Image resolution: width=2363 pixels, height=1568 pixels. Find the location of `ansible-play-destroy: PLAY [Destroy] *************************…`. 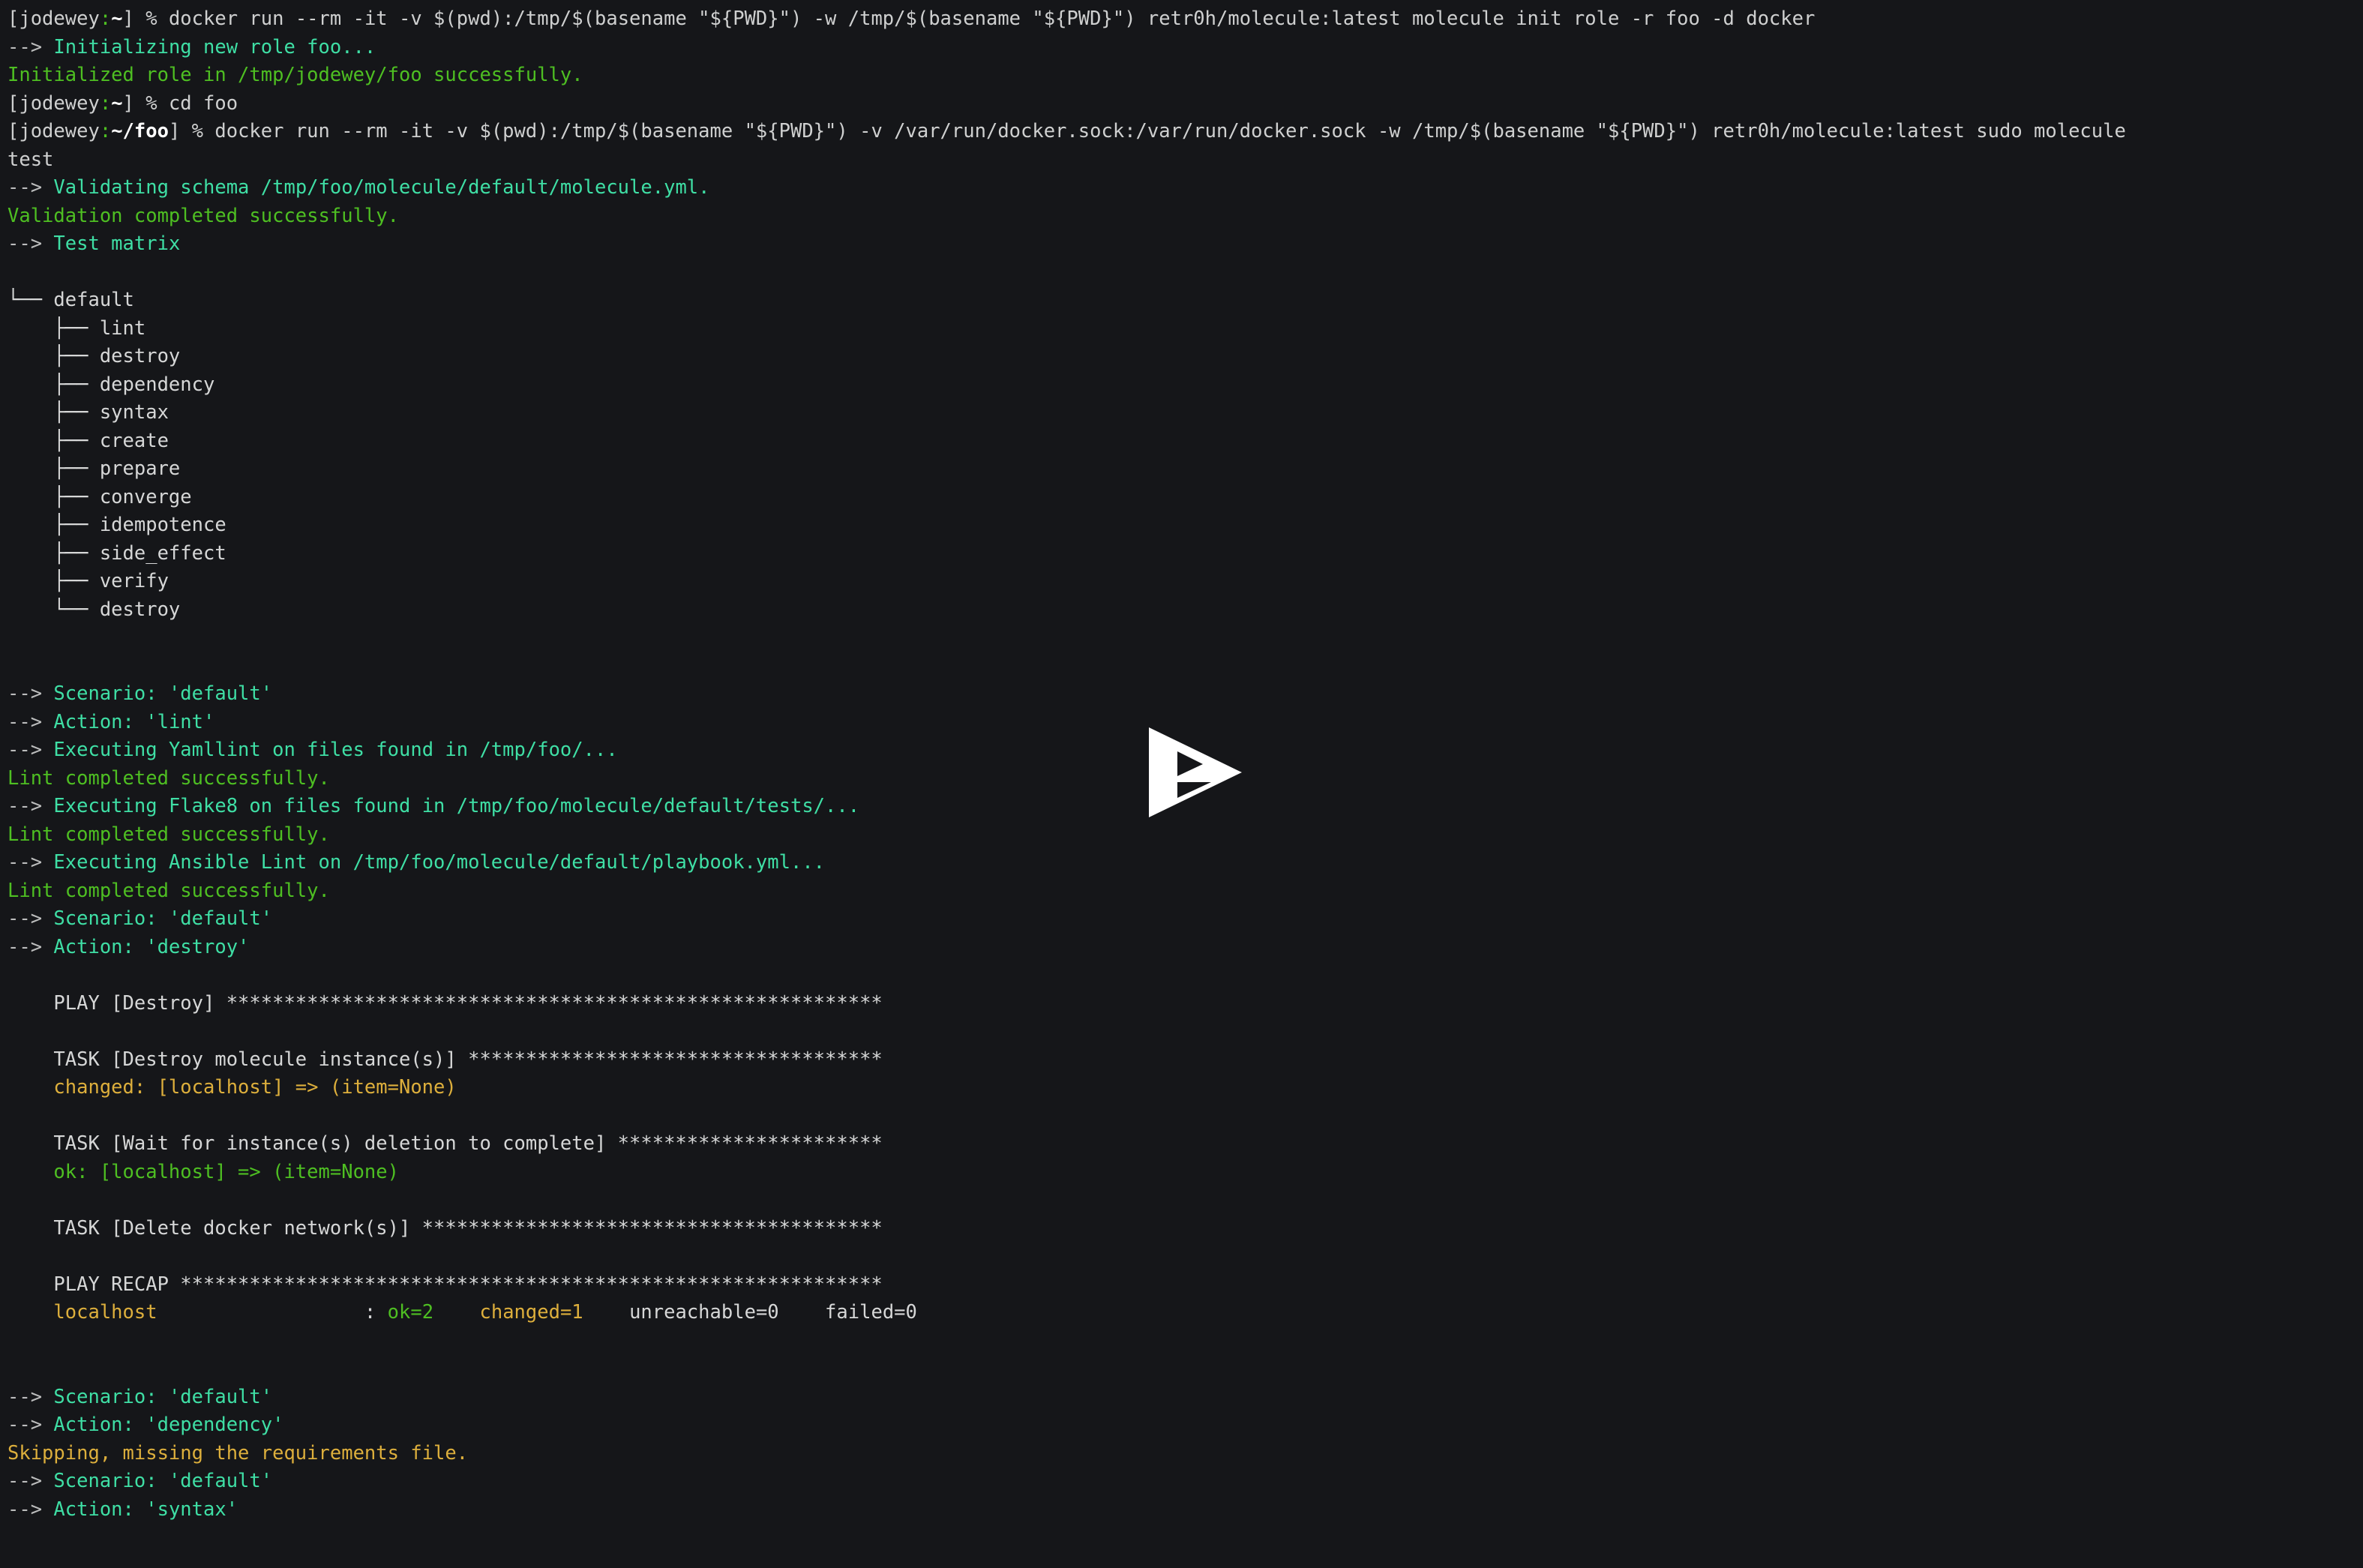

ansible-play-destroy: PLAY [Destroy] *************************… is located at coordinates (1181, 1004).